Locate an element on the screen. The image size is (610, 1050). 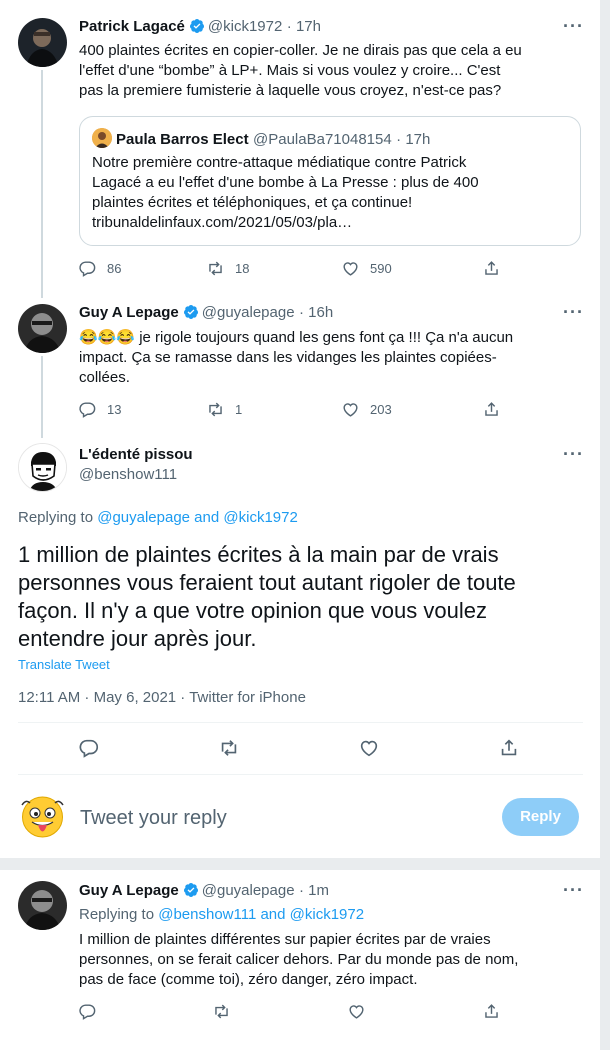
like-action: 203 is located at coordinates (366, 409).